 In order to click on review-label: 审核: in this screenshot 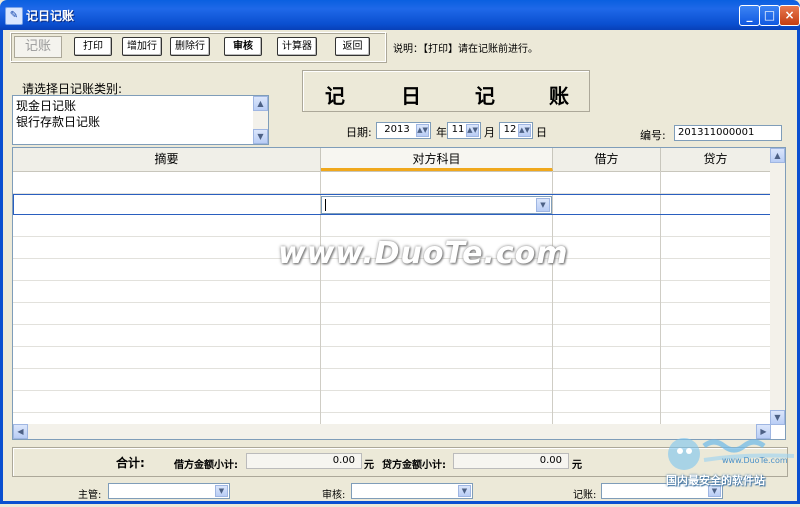, I will do `click(334, 495)`.